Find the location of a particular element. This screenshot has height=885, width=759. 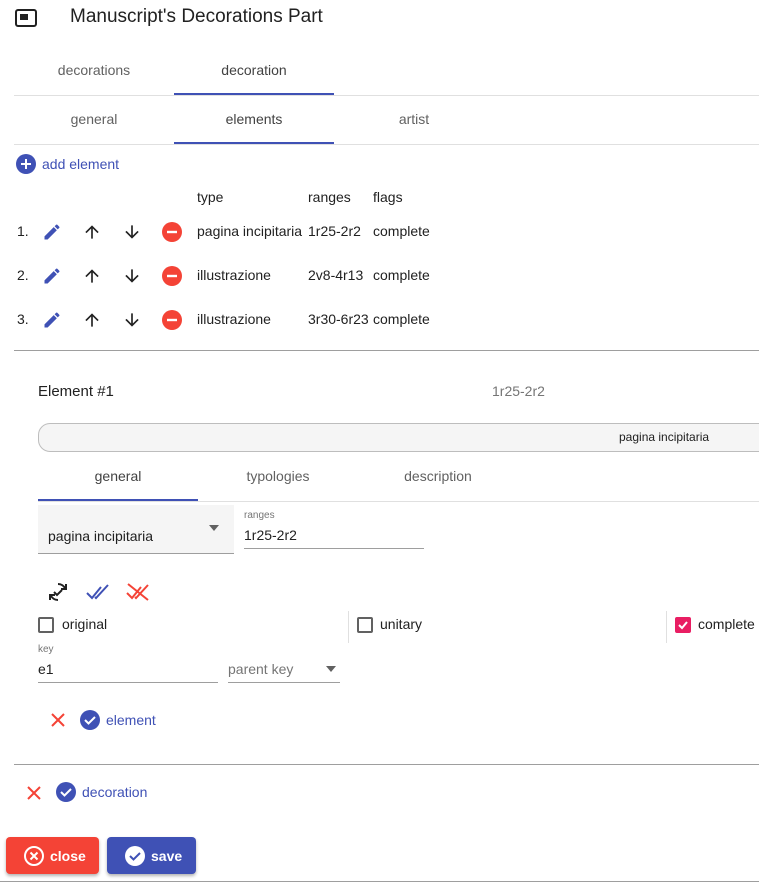

check-icon is located at coordinates (683, 625).